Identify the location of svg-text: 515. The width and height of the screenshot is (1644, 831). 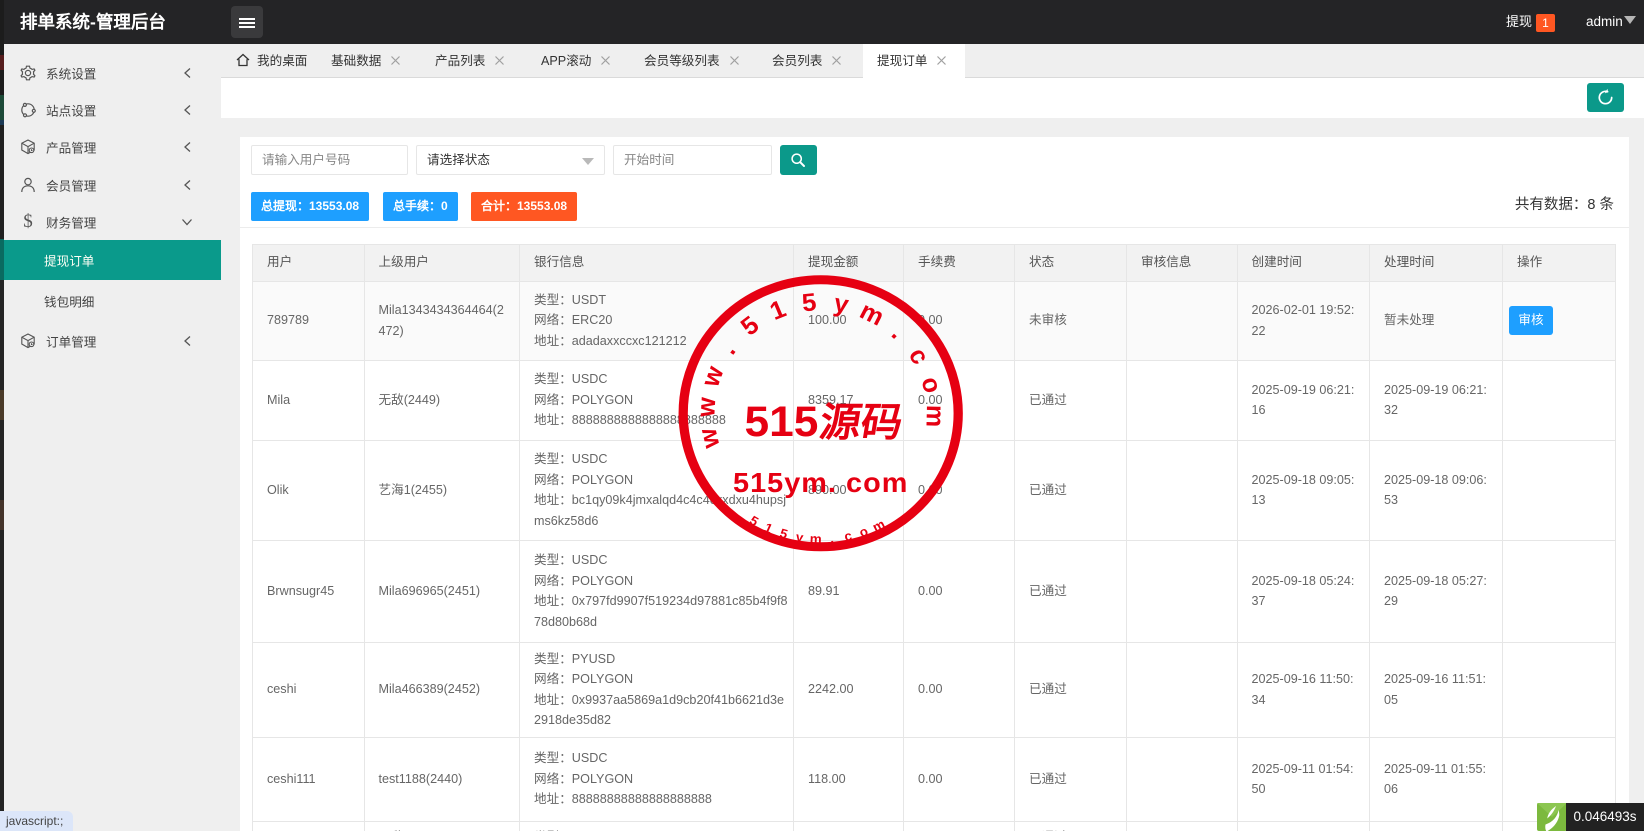
(782, 422).